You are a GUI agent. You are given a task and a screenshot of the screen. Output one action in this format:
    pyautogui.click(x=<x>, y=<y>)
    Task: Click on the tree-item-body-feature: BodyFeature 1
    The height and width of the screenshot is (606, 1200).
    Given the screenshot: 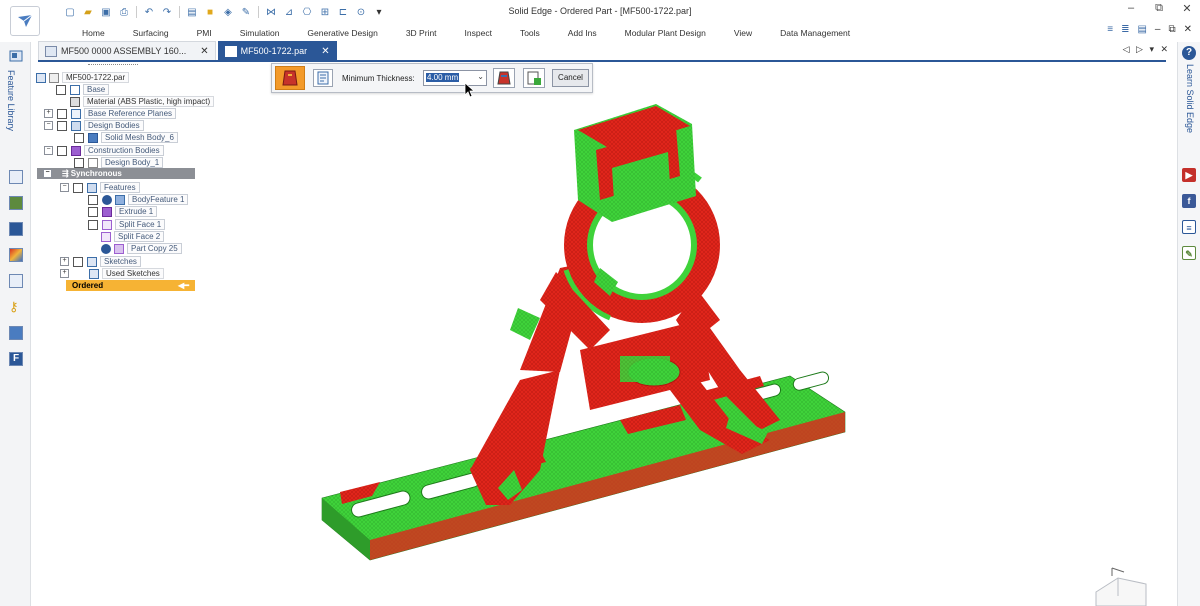 What is the action you would take?
    pyautogui.click(x=138, y=199)
    